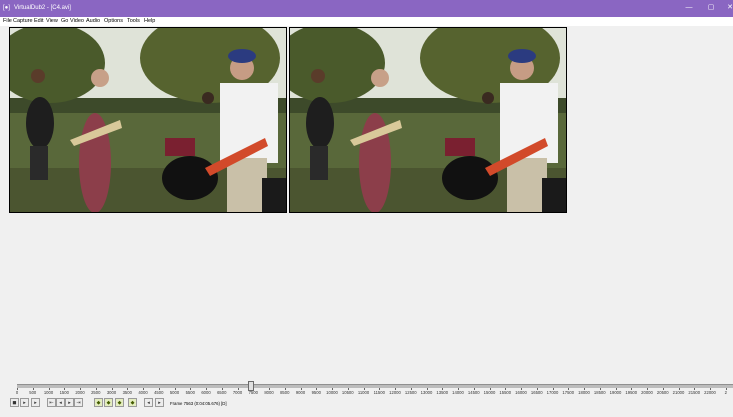 This screenshot has width=733, height=417. I want to click on window-title: VirtualDub2 - [C4.avi], so click(42, 8).